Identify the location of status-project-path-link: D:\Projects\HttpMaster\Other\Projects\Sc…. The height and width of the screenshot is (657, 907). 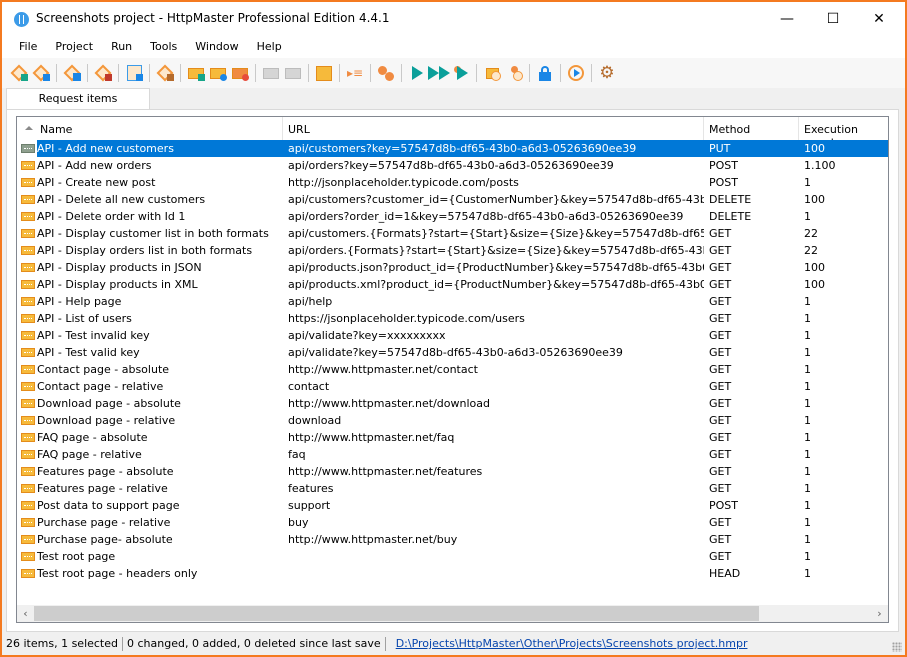
(572, 644).